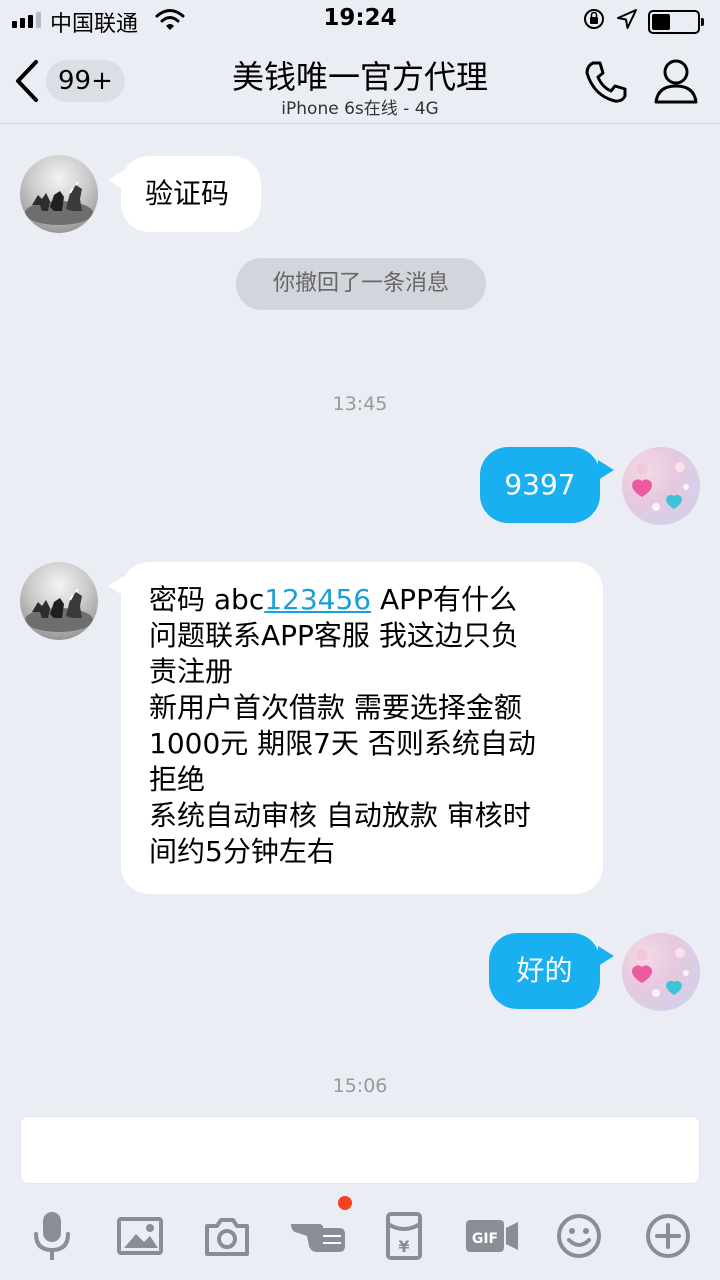  I want to click on image-button, so click(140, 1236).